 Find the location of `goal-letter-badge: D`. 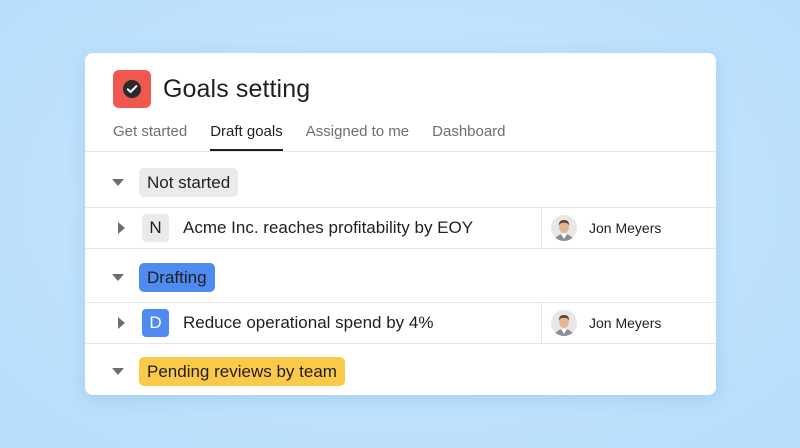

goal-letter-badge: D is located at coordinates (155, 323).